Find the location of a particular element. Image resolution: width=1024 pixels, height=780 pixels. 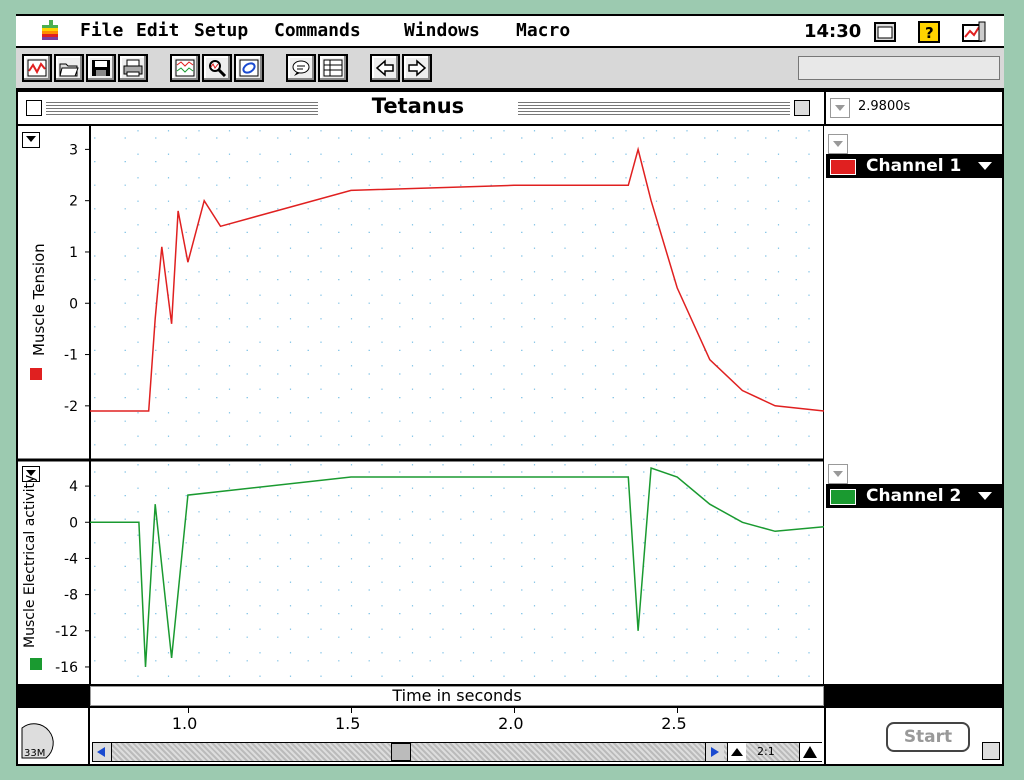

y-tick-label: 1 is located at coordinates (73, 253).